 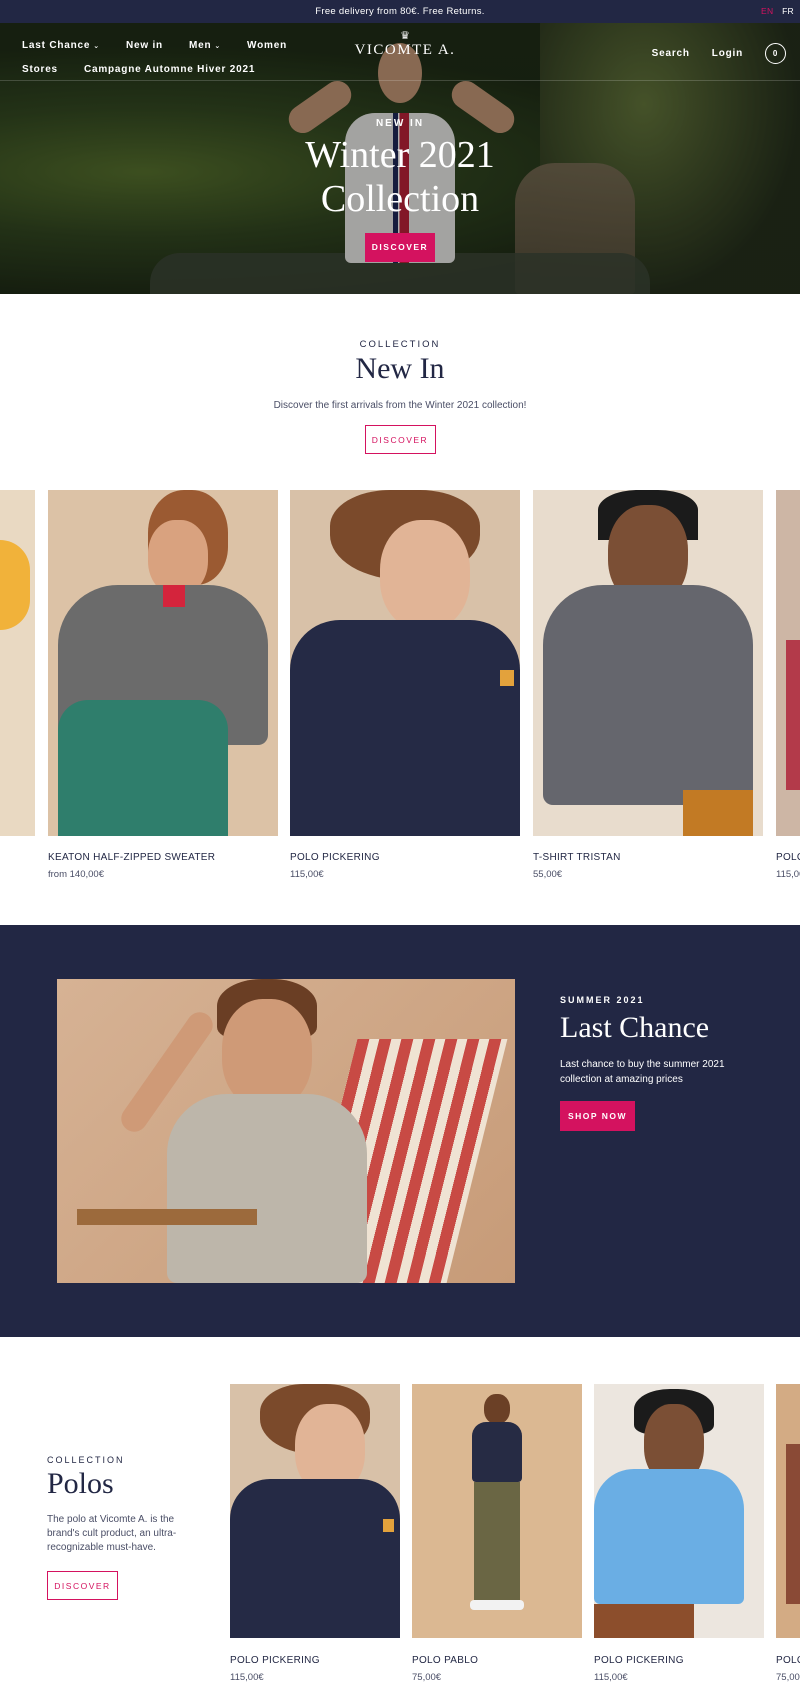 What do you see at coordinates (671, 53) in the screenshot?
I see `search-link: Search` at bounding box center [671, 53].